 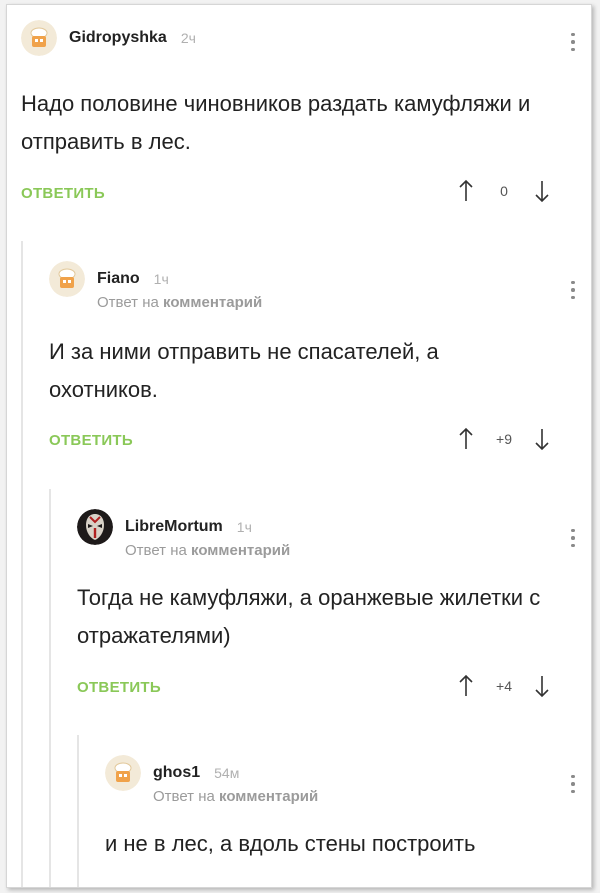 I want to click on vote-controls: 0, so click(x=504, y=191).